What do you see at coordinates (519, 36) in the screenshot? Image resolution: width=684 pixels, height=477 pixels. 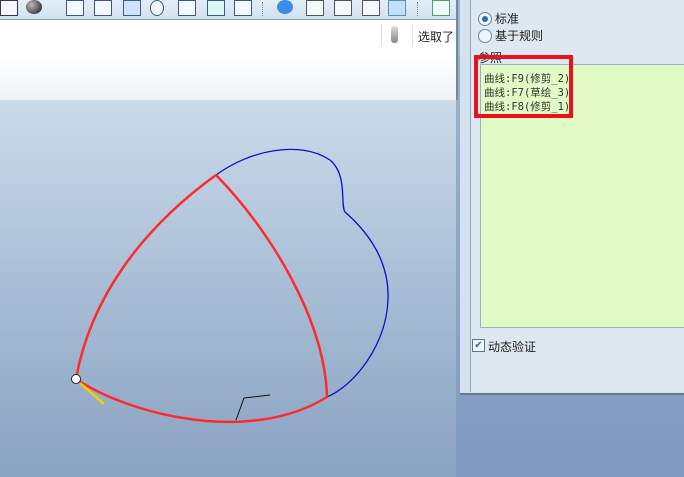 I see `radio-rule-based-label: 基于规则` at bounding box center [519, 36].